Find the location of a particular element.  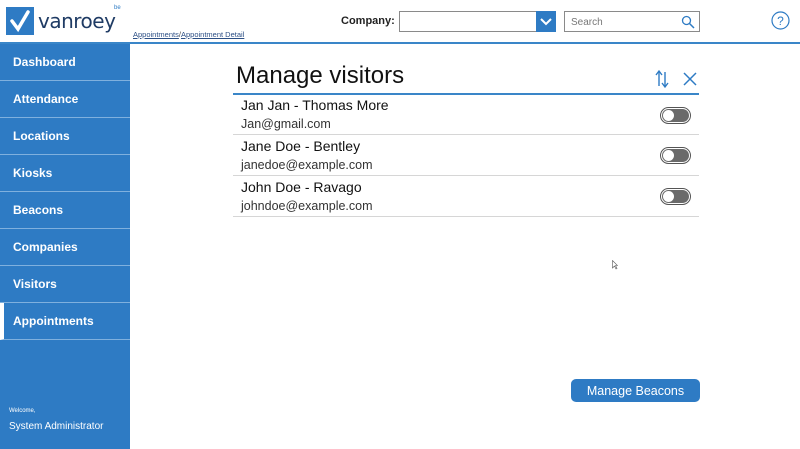

visitor-name: Jane Doe - Bentley is located at coordinates (301, 146).